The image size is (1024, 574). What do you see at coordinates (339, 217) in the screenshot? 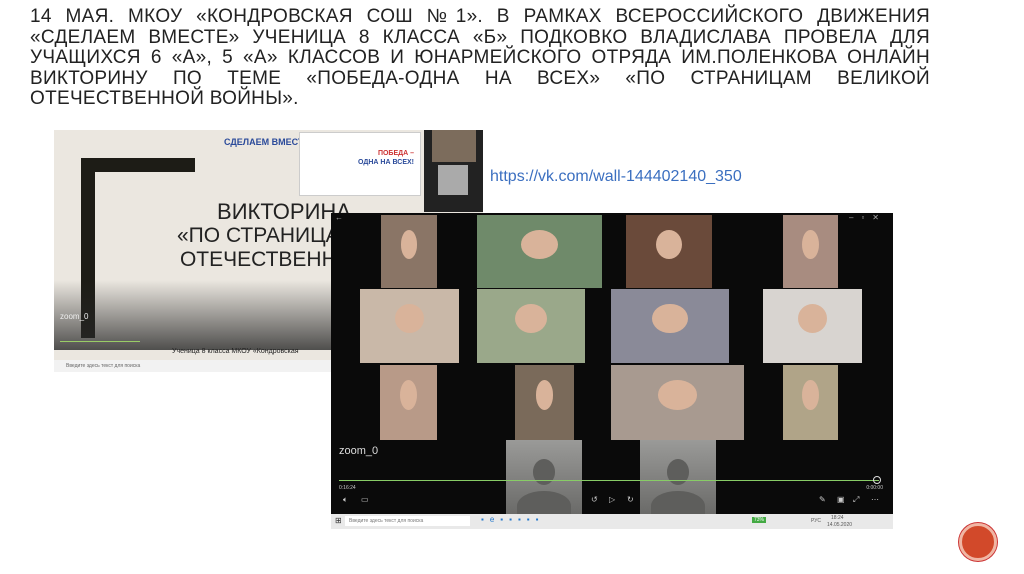
I see `back-icon: ←` at bounding box center [339, 217].